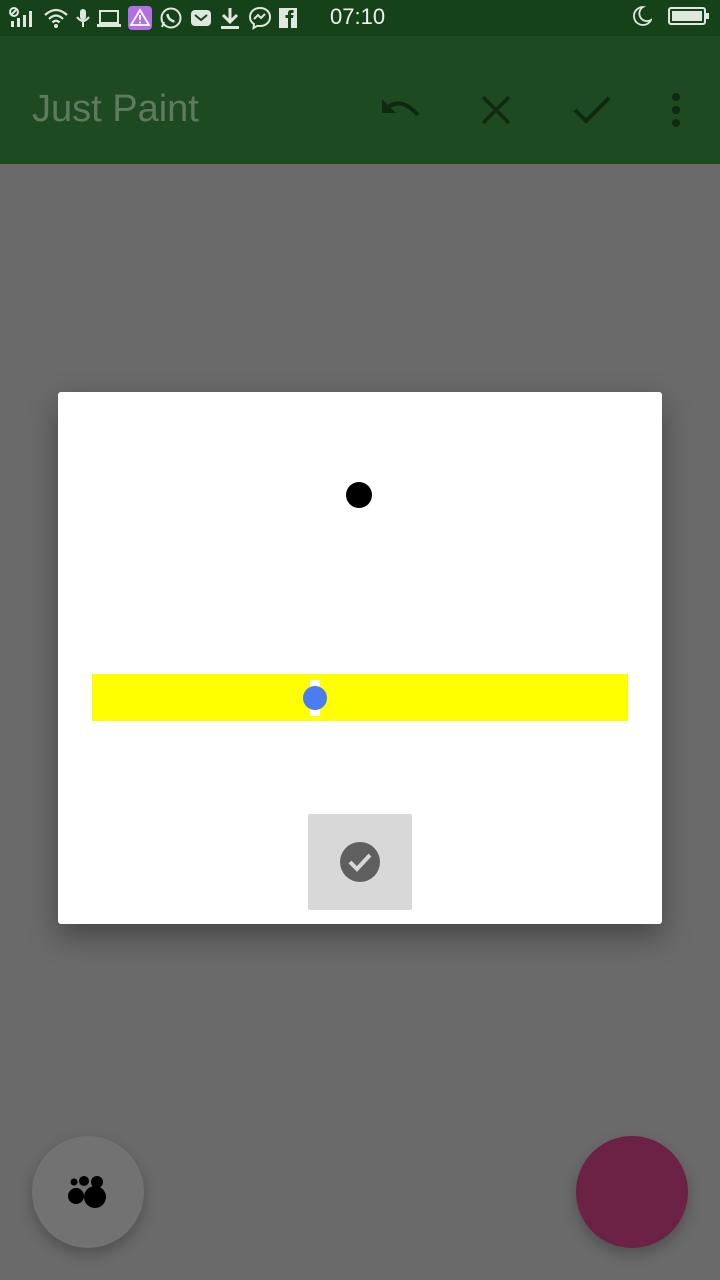 The image size is (720, 1280). I want to click on warning-app-icon, so click(140, 18).